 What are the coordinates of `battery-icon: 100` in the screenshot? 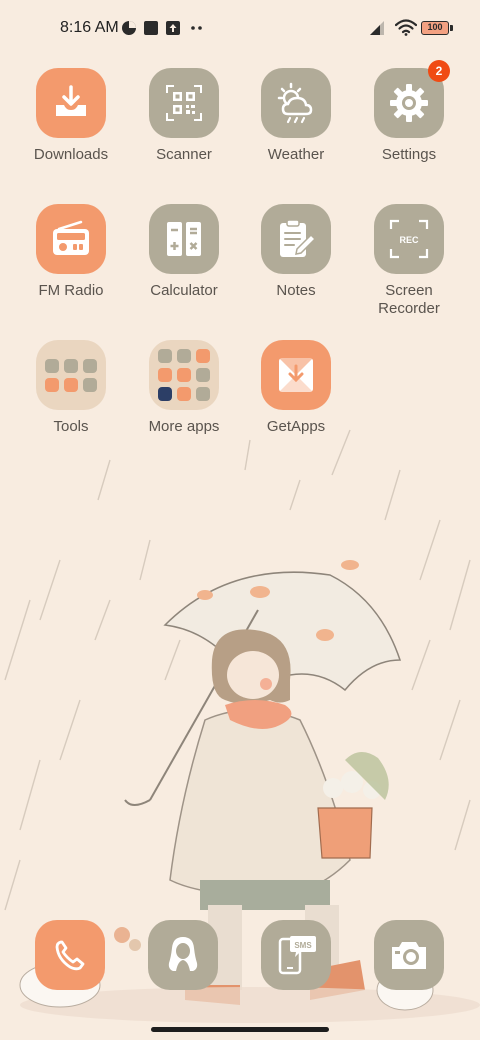 It's located at (437, 28).